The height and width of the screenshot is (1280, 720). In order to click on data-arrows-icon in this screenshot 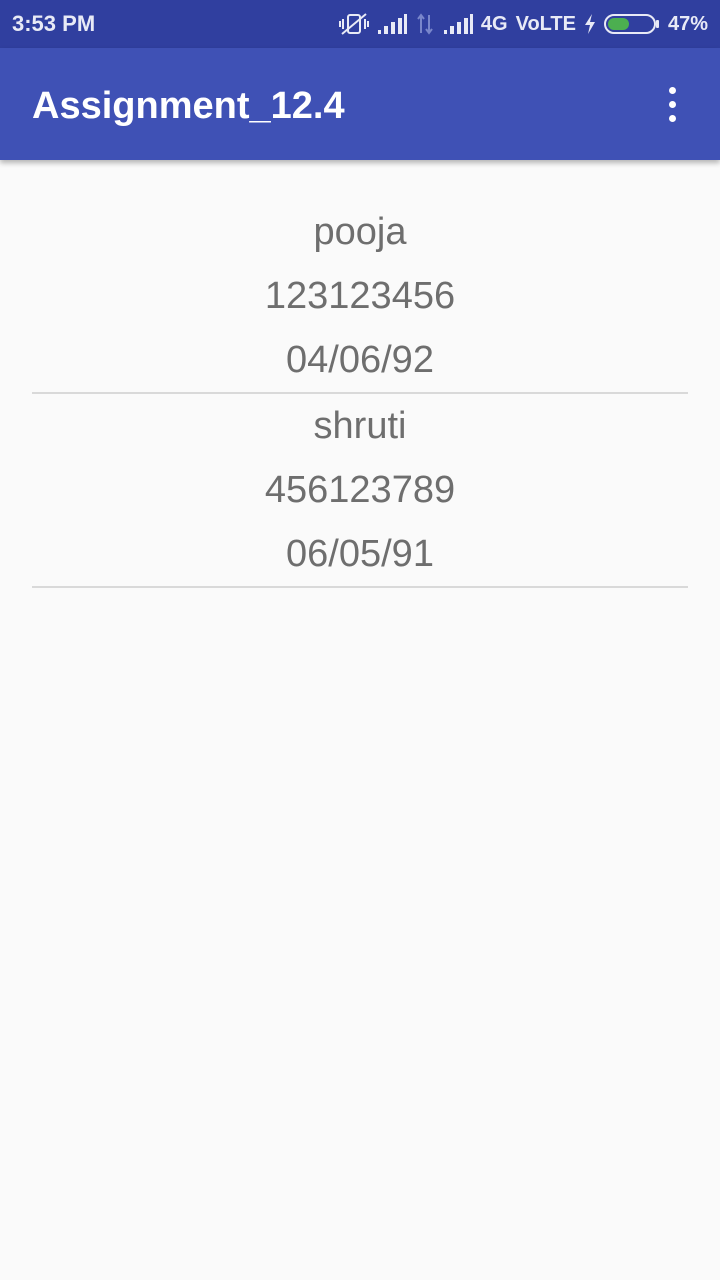, I will do `click(425, 24)`.